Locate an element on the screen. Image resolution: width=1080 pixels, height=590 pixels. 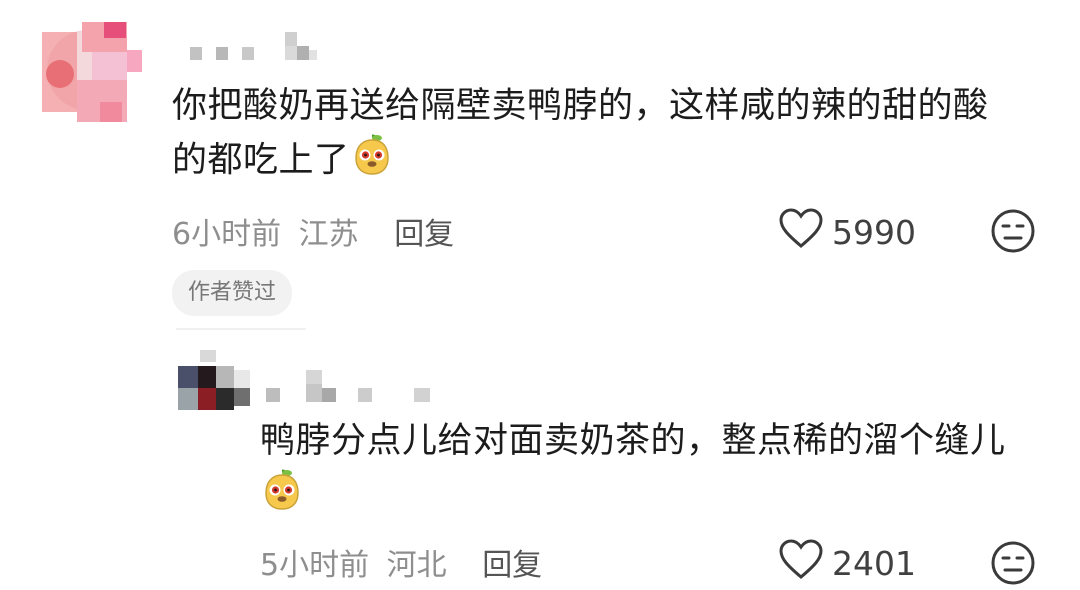
reply-time: 5小时前 is located at coordinates (315, 565).